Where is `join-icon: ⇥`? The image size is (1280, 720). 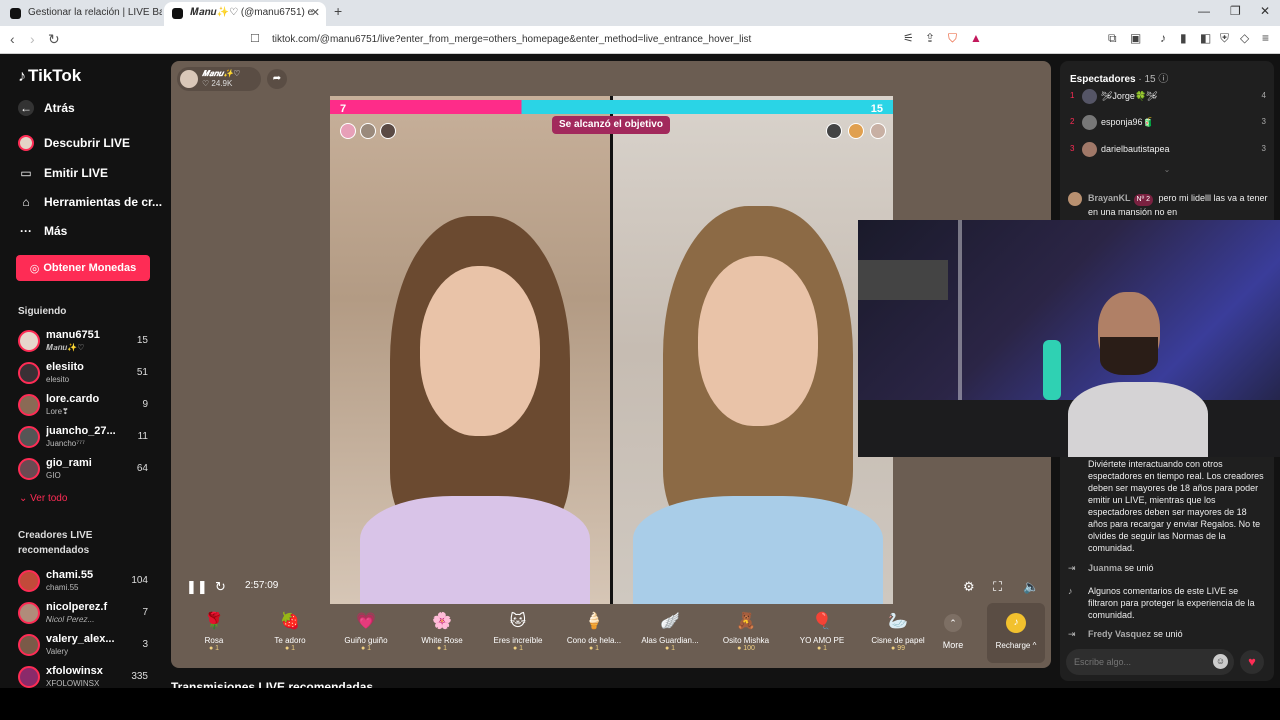
join-icon: ⇥ is located at coordinates (1072, 568).